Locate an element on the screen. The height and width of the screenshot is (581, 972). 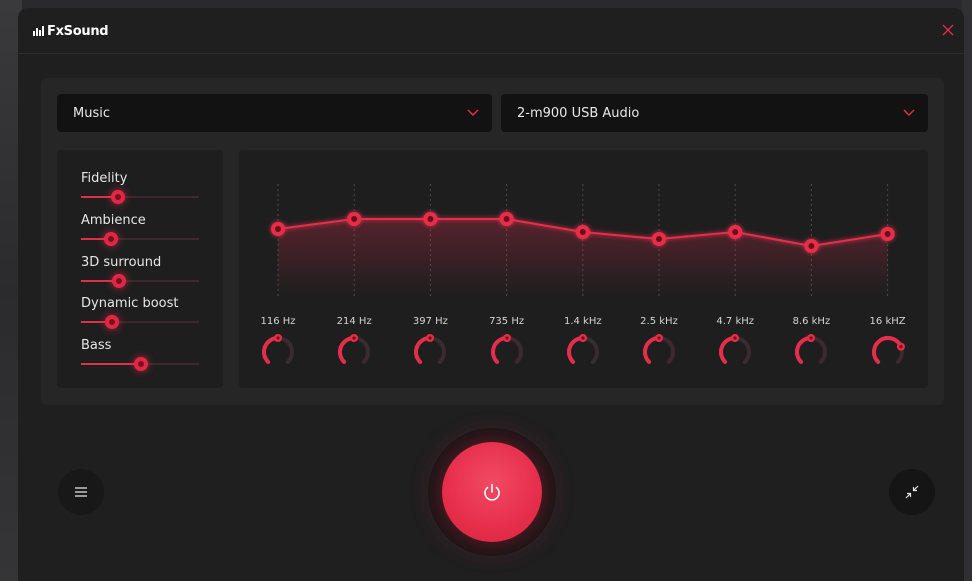
eq-frequency-label: 214 Hz is located at coordinates (354, 321).